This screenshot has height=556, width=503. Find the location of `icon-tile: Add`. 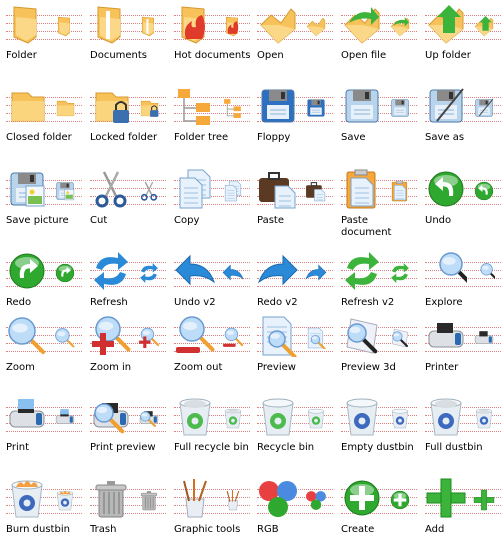

icon-tile: Add is located at coordinates (460, 515).